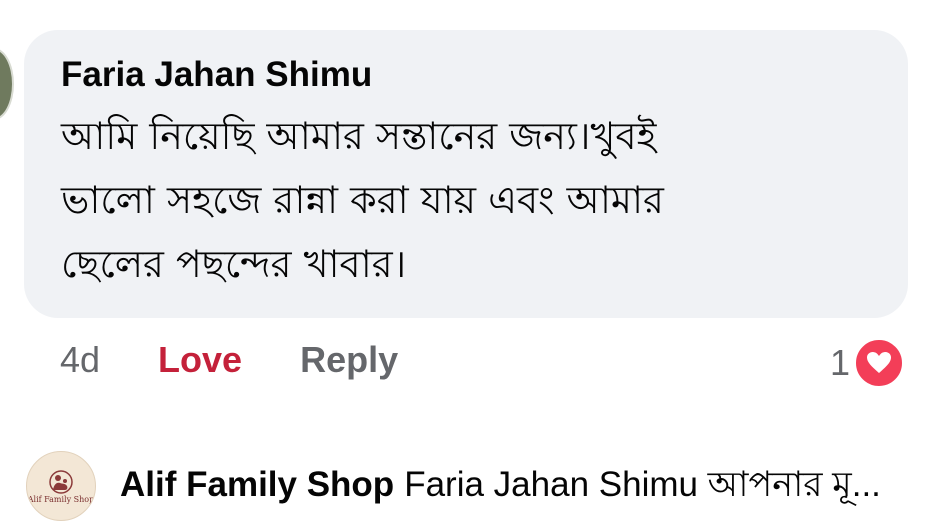 This screenshot has width=942, height=524. I want to click on comment-author: Faria Jahan Shimu, so click(464, 75).